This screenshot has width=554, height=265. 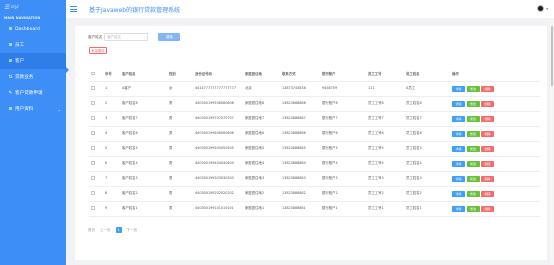 What do you see at coordinates (10, 29) in the screenshot?
I see `dashboard-icon: ⊞` at bounding box center [10, 29].